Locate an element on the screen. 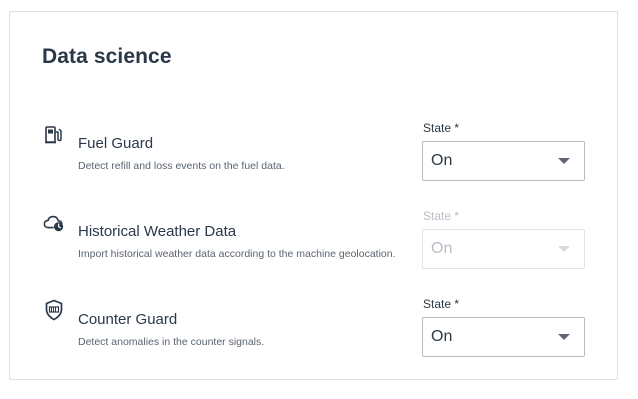  shield-counter-icon is located at coordinates (54, 310).